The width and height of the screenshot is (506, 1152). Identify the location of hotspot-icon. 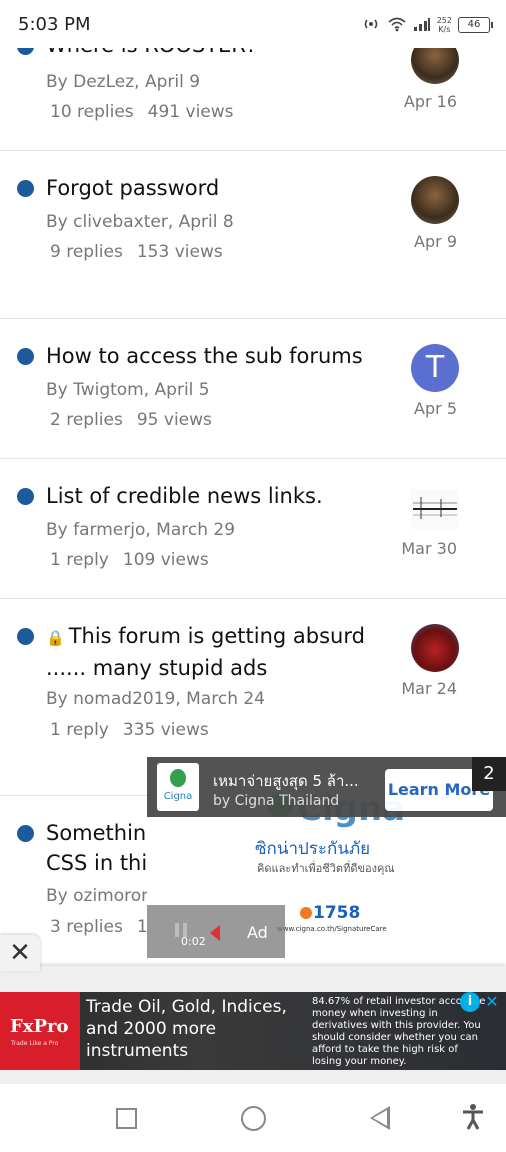
(371, 25).